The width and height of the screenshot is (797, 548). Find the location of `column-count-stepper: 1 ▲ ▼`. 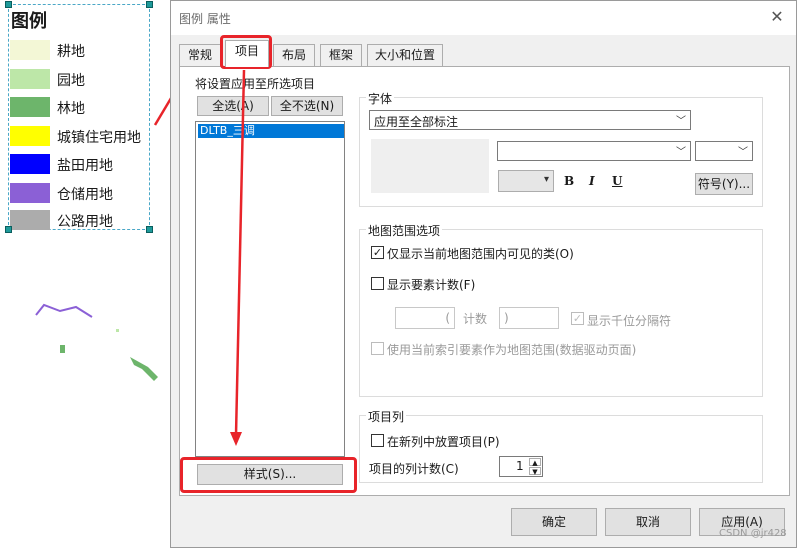

column-count-stepper: 1 ▲ ▼ is located at coordinates (521, 466).